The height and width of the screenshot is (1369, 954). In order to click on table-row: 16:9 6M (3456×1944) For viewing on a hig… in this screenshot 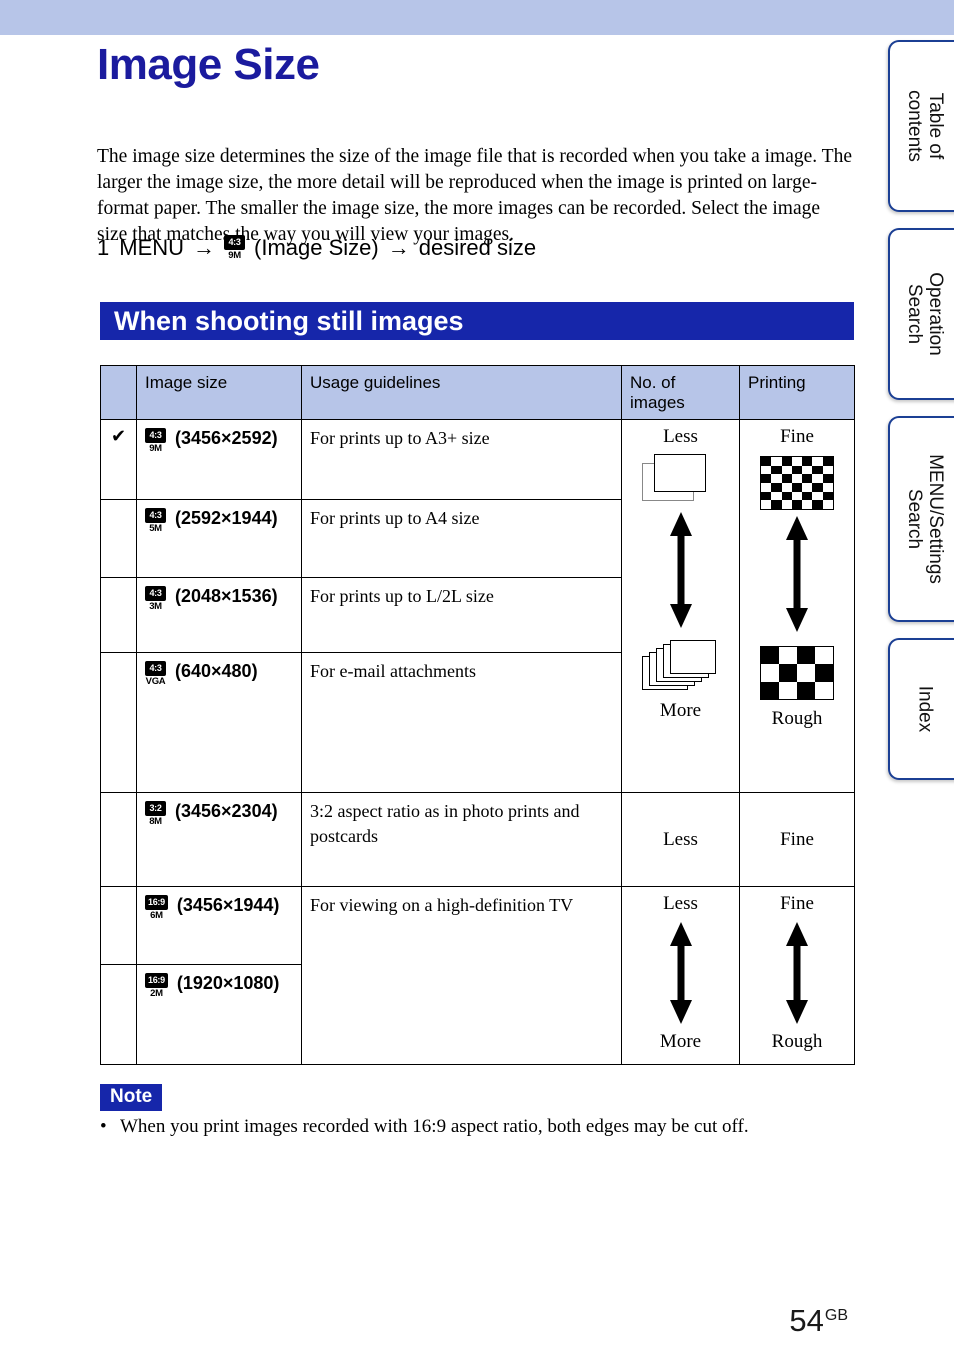, I will do `click(477, 975)`.